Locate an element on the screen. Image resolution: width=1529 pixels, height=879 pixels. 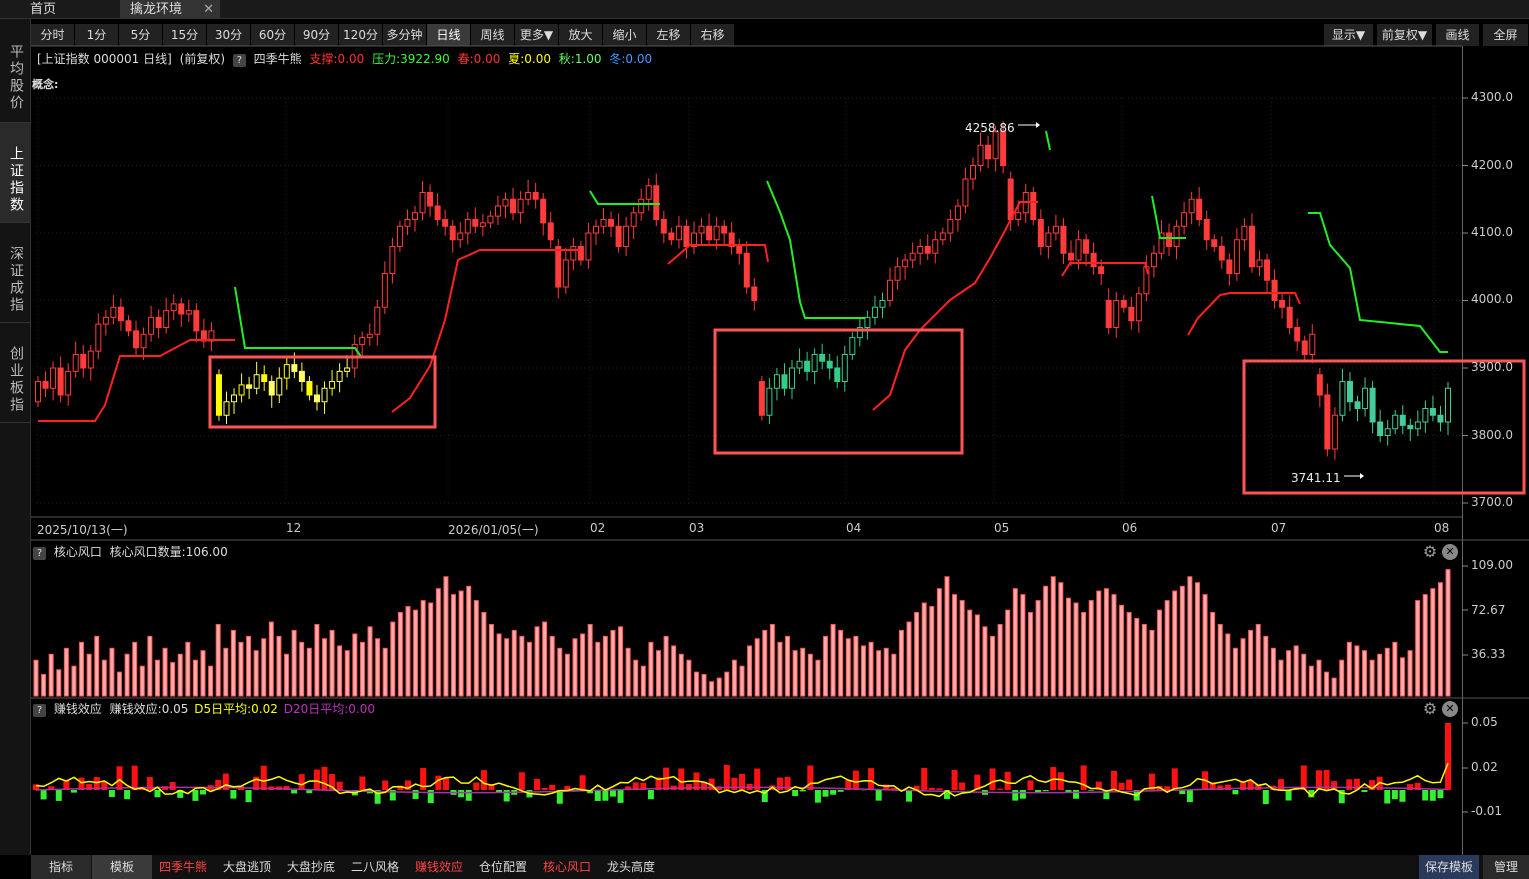
highlight-box is located at coordinates (838, 391).